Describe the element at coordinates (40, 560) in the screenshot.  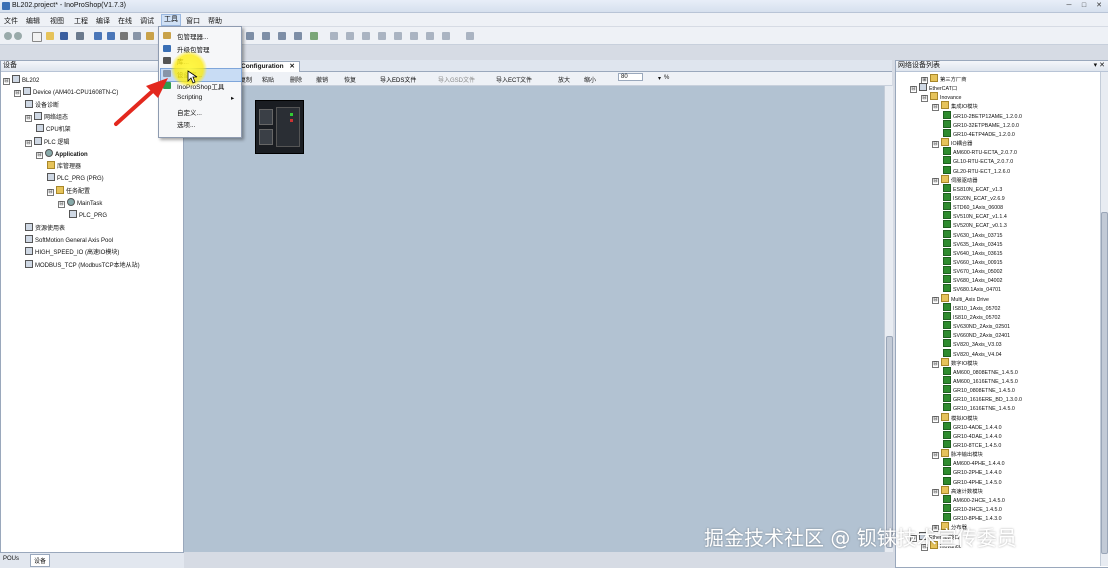
I see `tab-devices: 设备` at that location.